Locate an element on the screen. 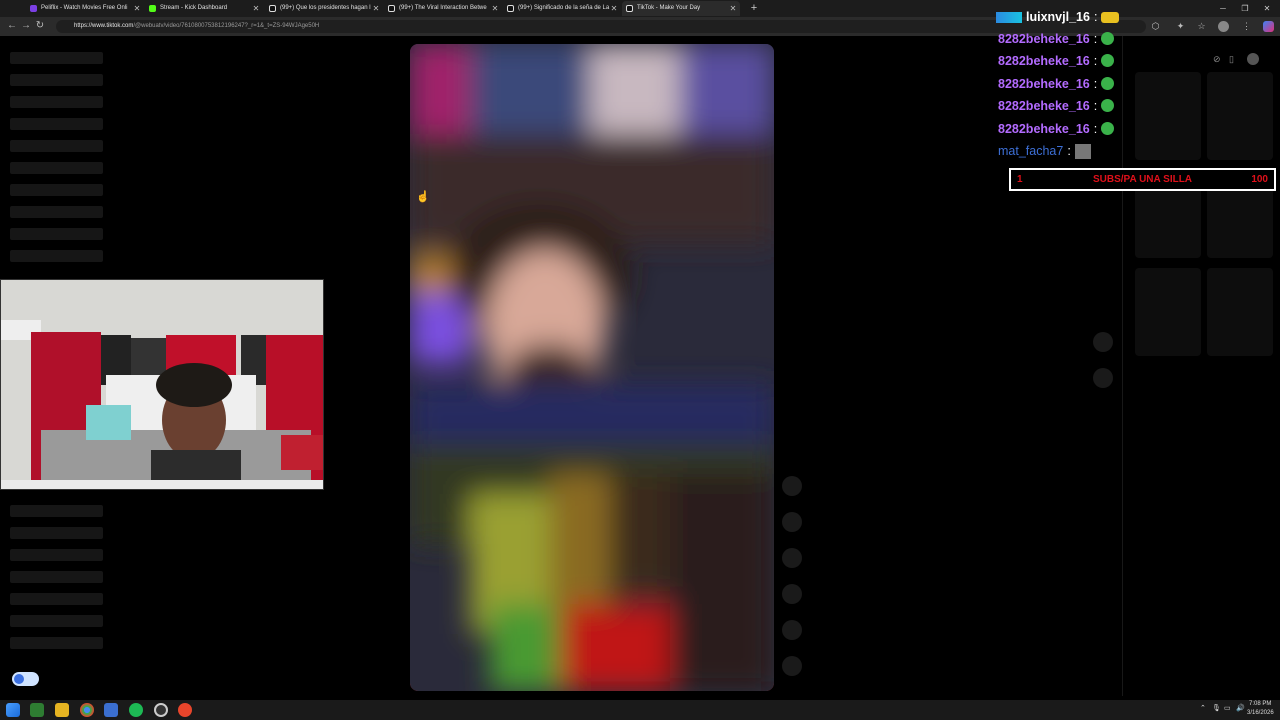 The image size is (1280, 720). minimize-button: ─ is located at coordinates (1223, 8).